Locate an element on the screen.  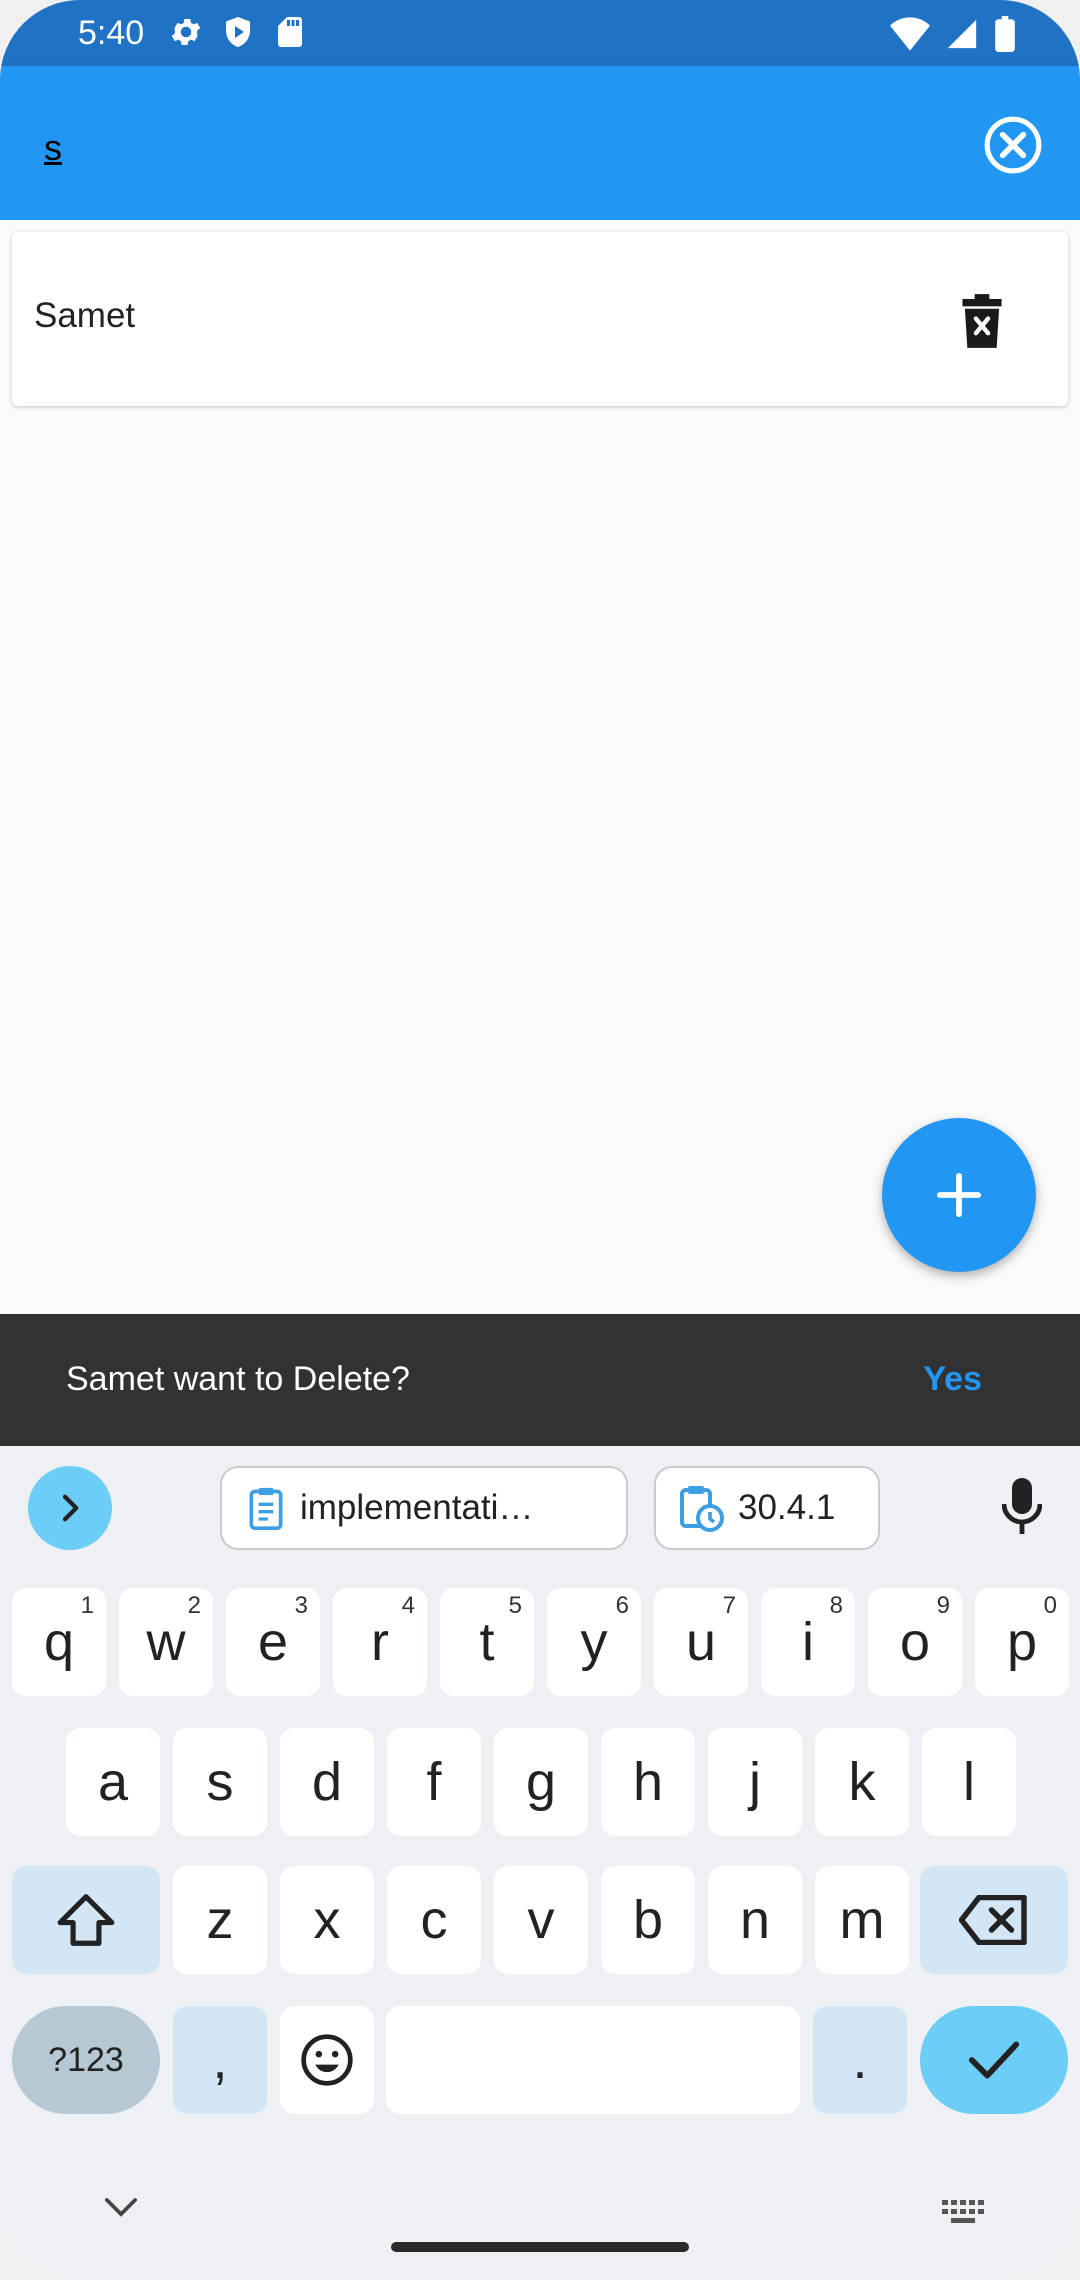
clipboard-clock-icon is located at coordinates (702, 1509).